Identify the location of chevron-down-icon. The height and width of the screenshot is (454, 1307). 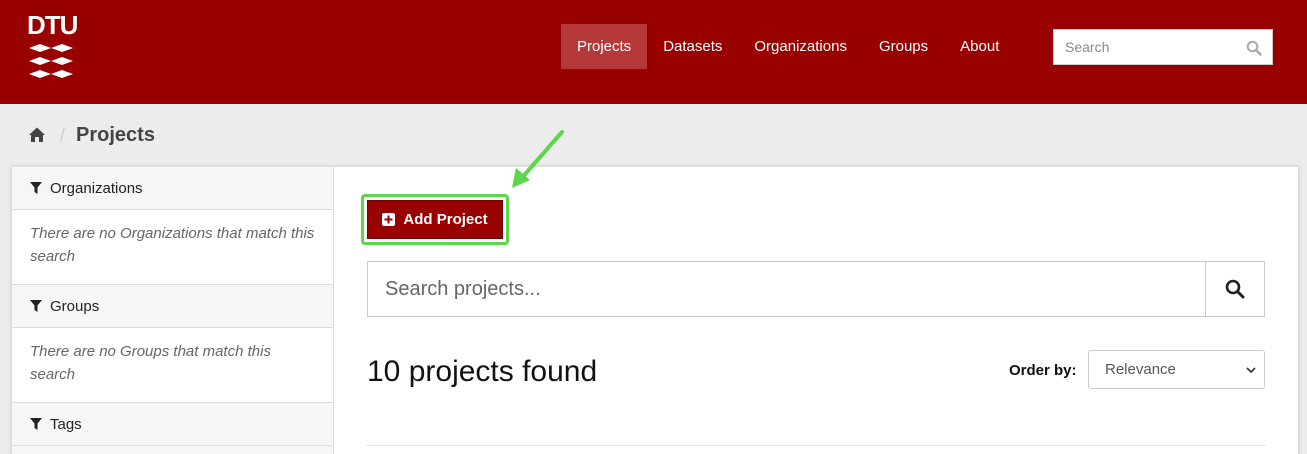
(1251, 370).